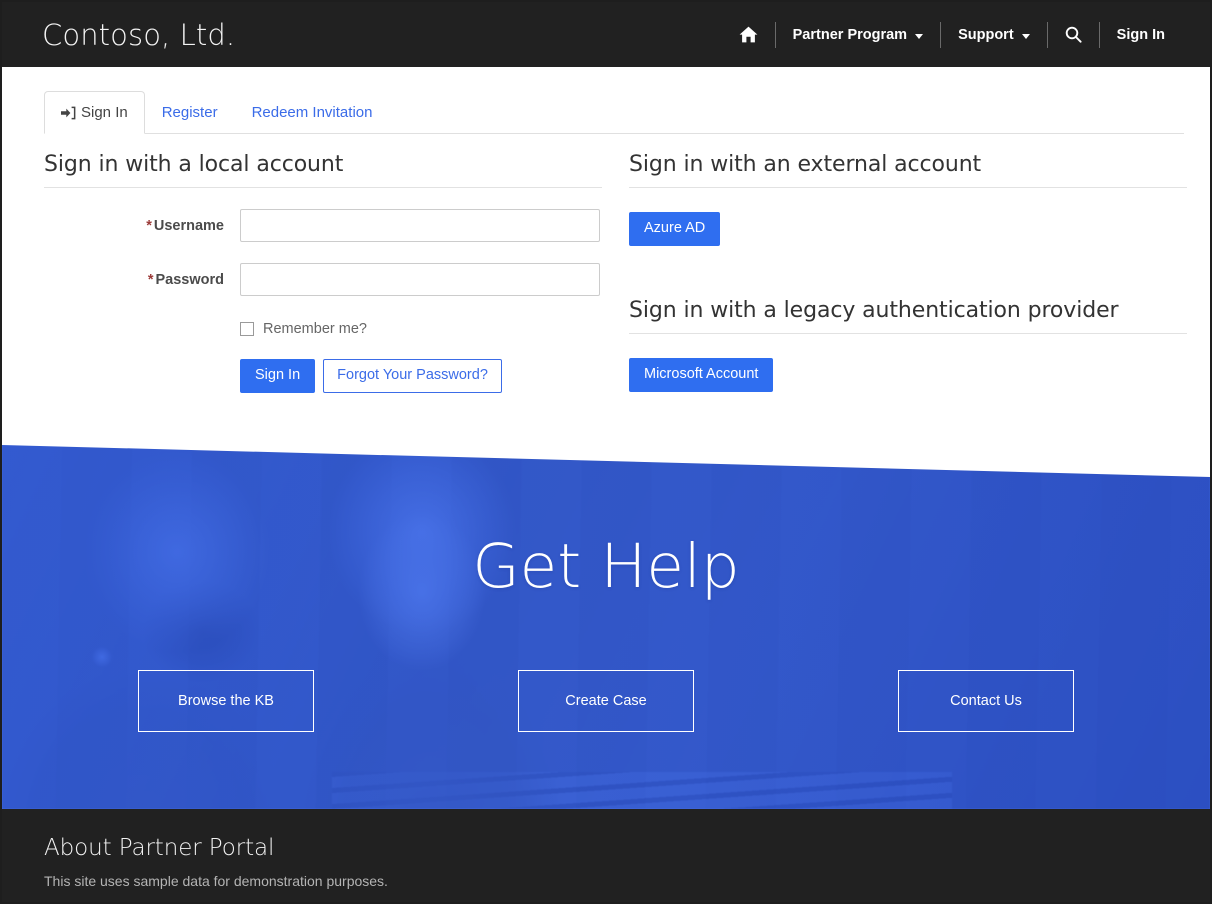 This screenshot has height=904, width=1212. What do you see at coordinates (421, 329) in the screenshot?
I see `remember-me-row: Remember me?` at bounding box center [421, 329].